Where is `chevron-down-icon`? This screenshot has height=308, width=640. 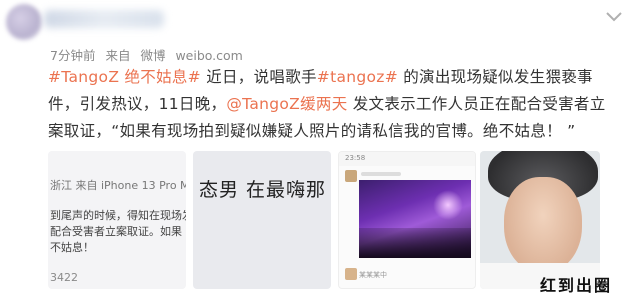 chevron-down-icon is located at coordinates (614, 17).